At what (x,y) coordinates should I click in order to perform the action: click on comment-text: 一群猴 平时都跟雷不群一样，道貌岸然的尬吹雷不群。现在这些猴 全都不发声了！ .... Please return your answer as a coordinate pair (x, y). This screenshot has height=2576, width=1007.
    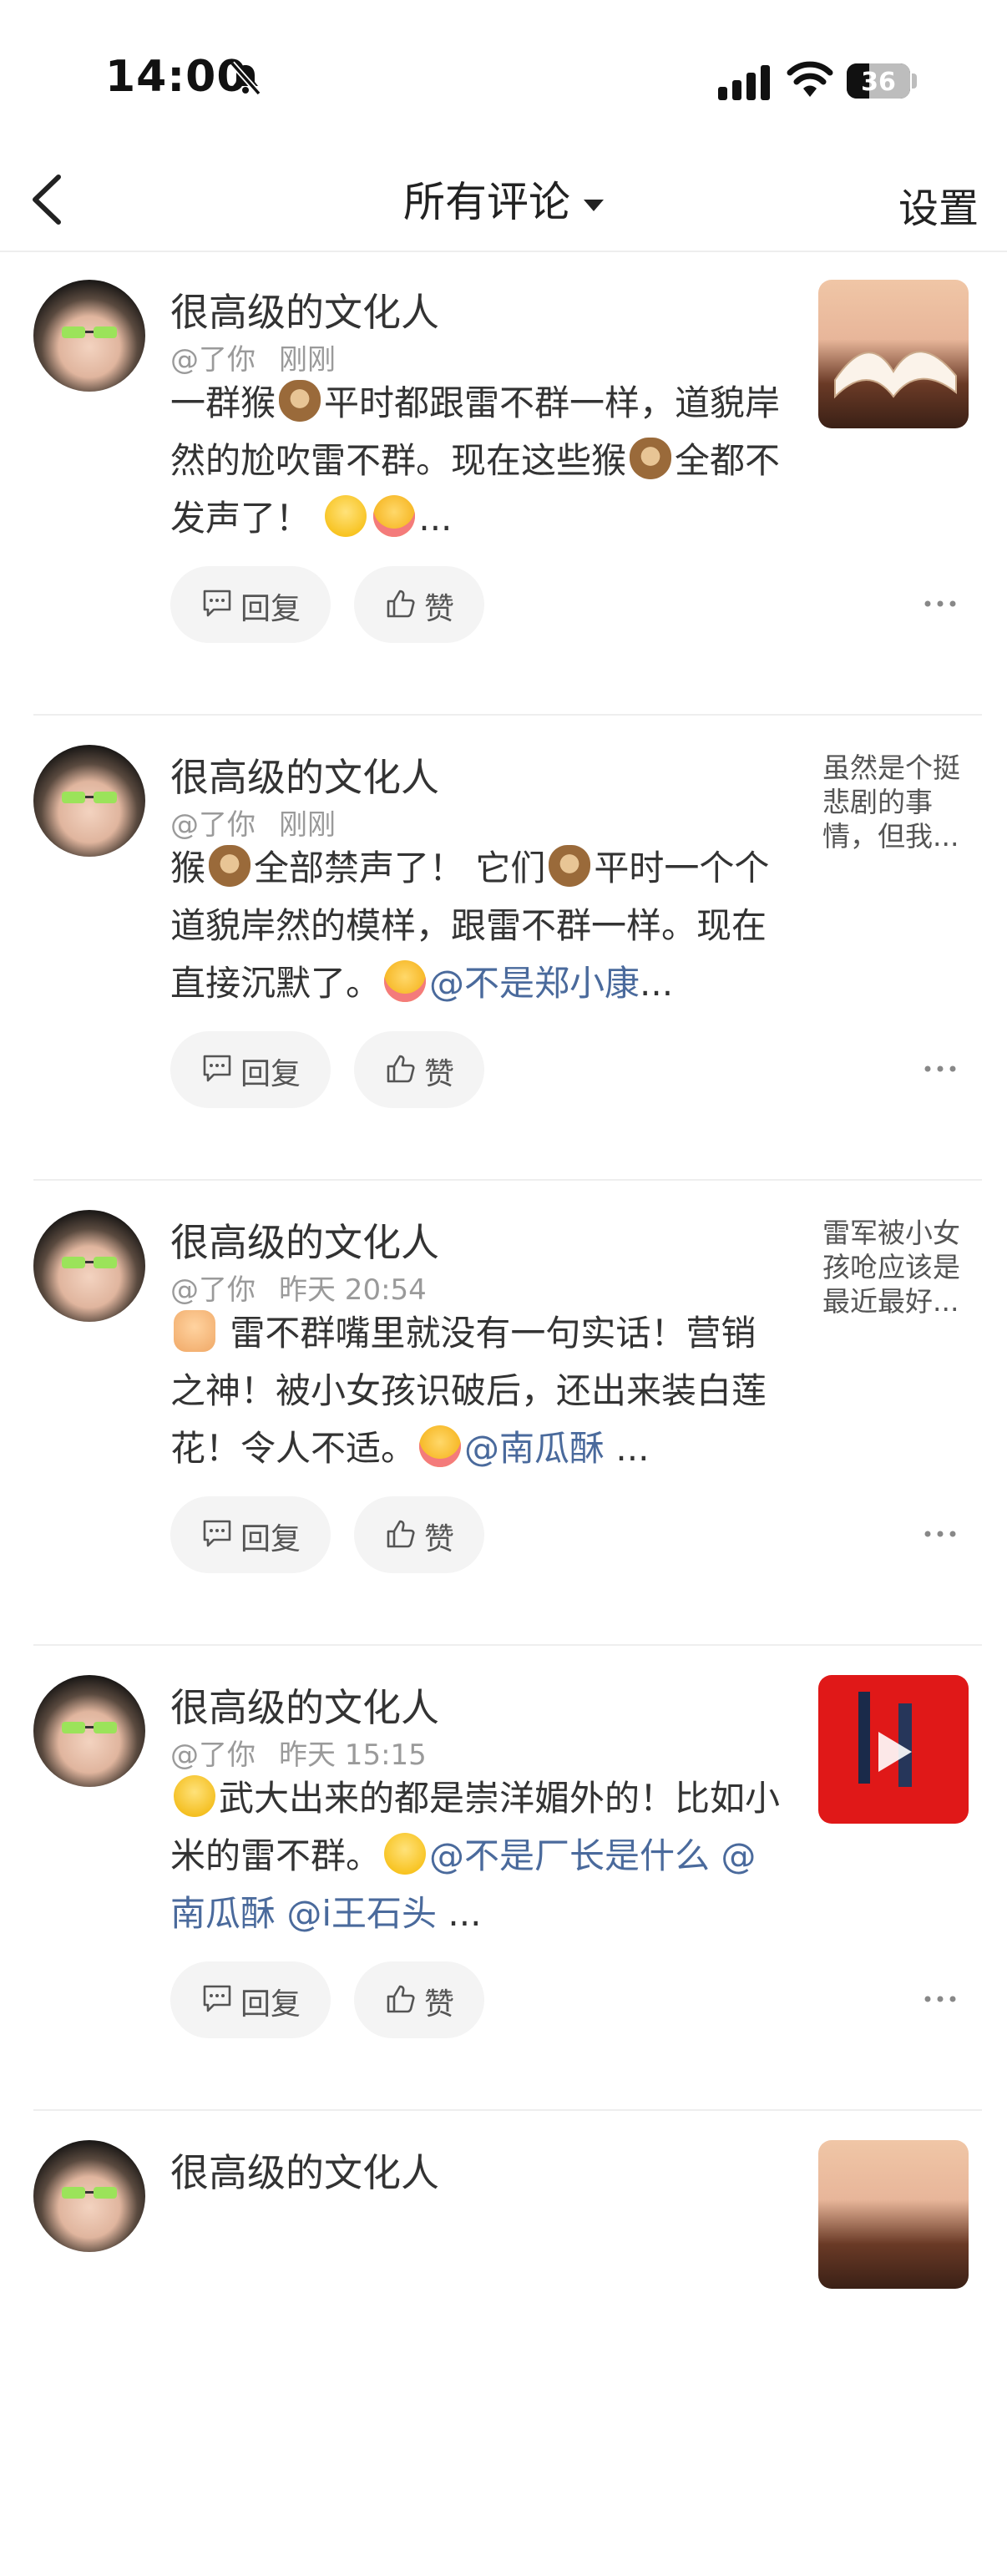
    Looking at the image, I should click on (479, 461).